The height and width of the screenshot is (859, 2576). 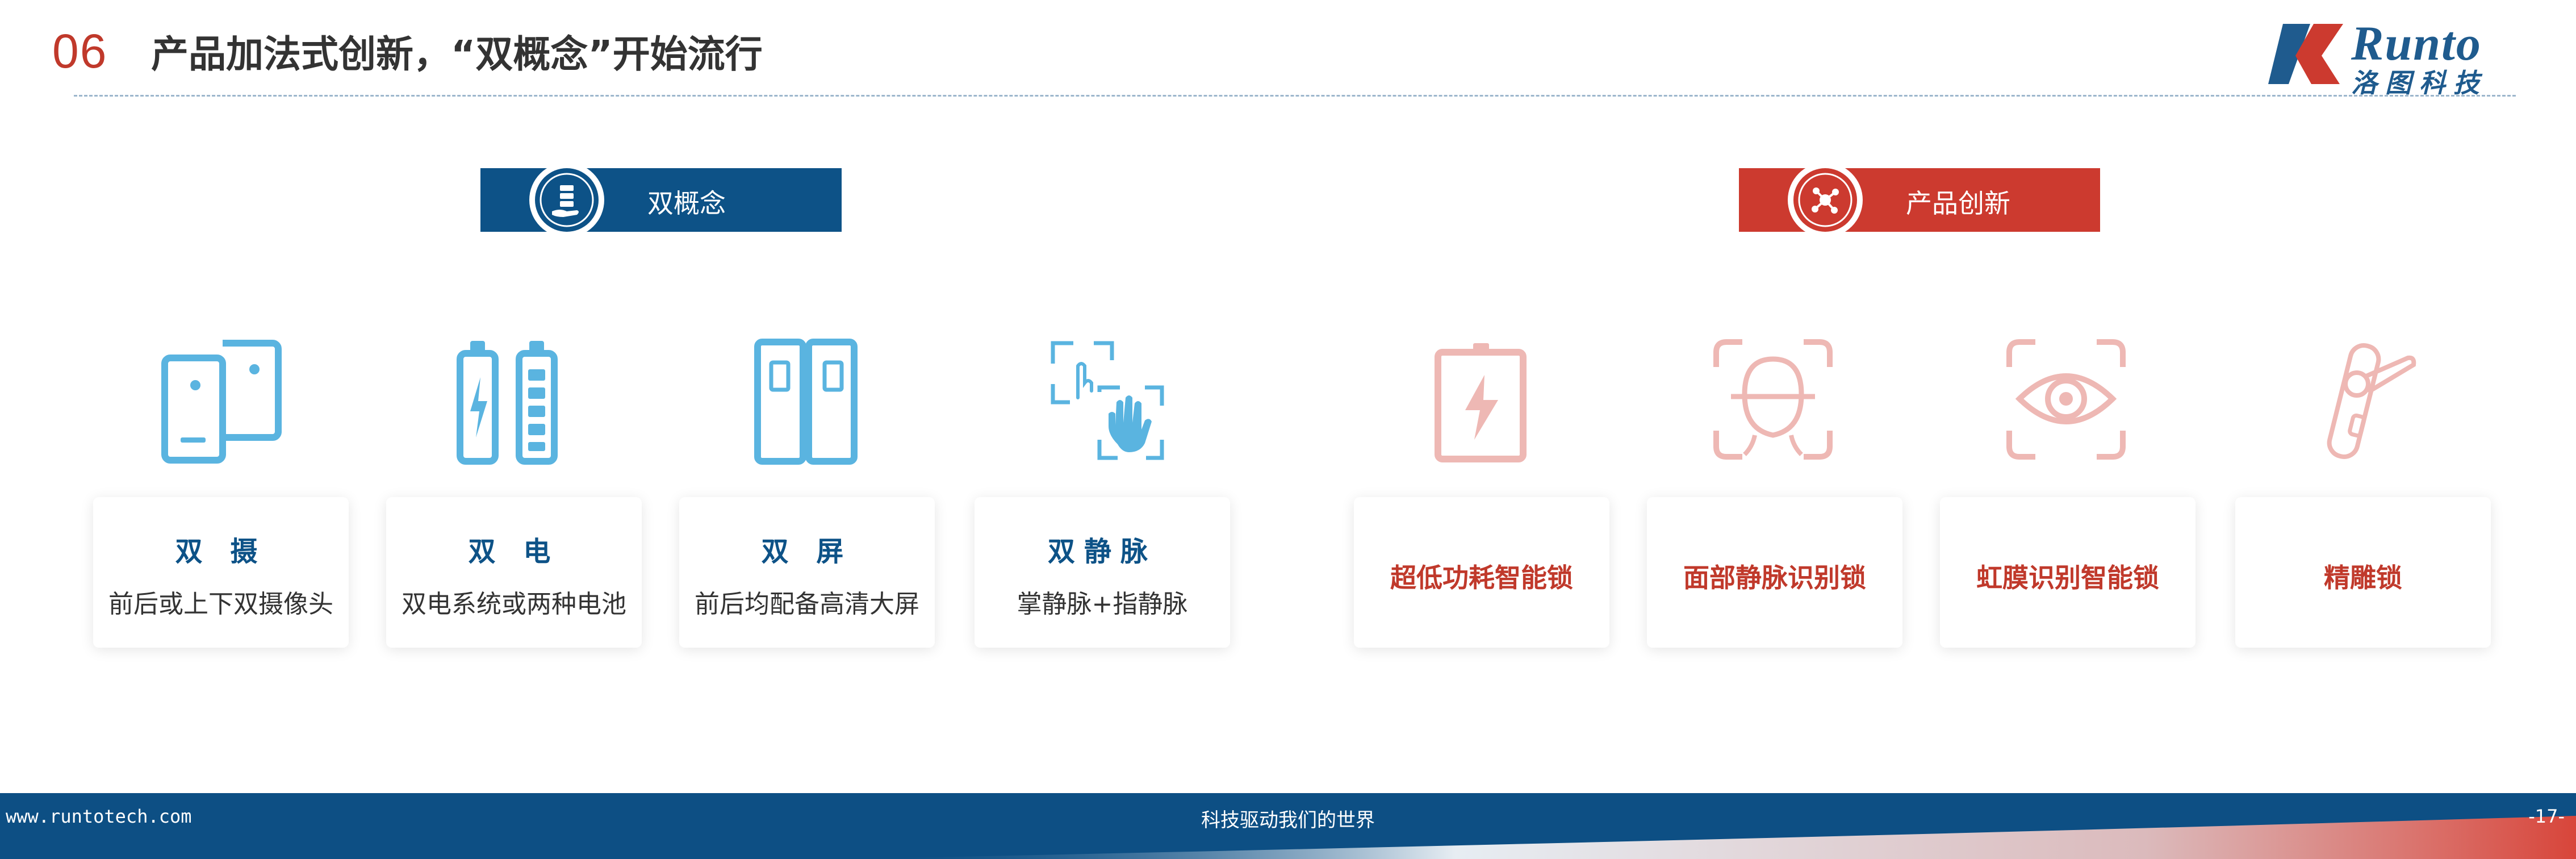 What do you see at coordinates (221, 402) in the screenshot?
I see `dual-phone-icon` at bounding box center [221, 402].